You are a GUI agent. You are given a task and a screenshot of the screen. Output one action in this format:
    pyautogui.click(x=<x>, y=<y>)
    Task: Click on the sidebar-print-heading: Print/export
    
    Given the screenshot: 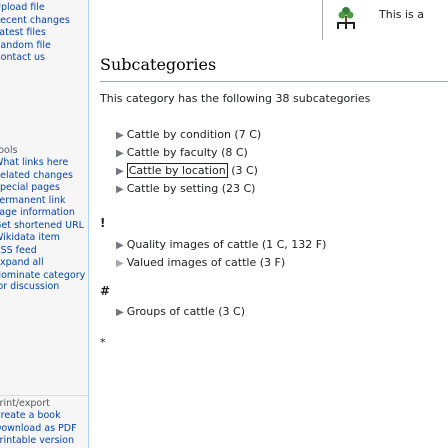 What is the action you would take?
    pyautogui.click(x=25, y=403)
    